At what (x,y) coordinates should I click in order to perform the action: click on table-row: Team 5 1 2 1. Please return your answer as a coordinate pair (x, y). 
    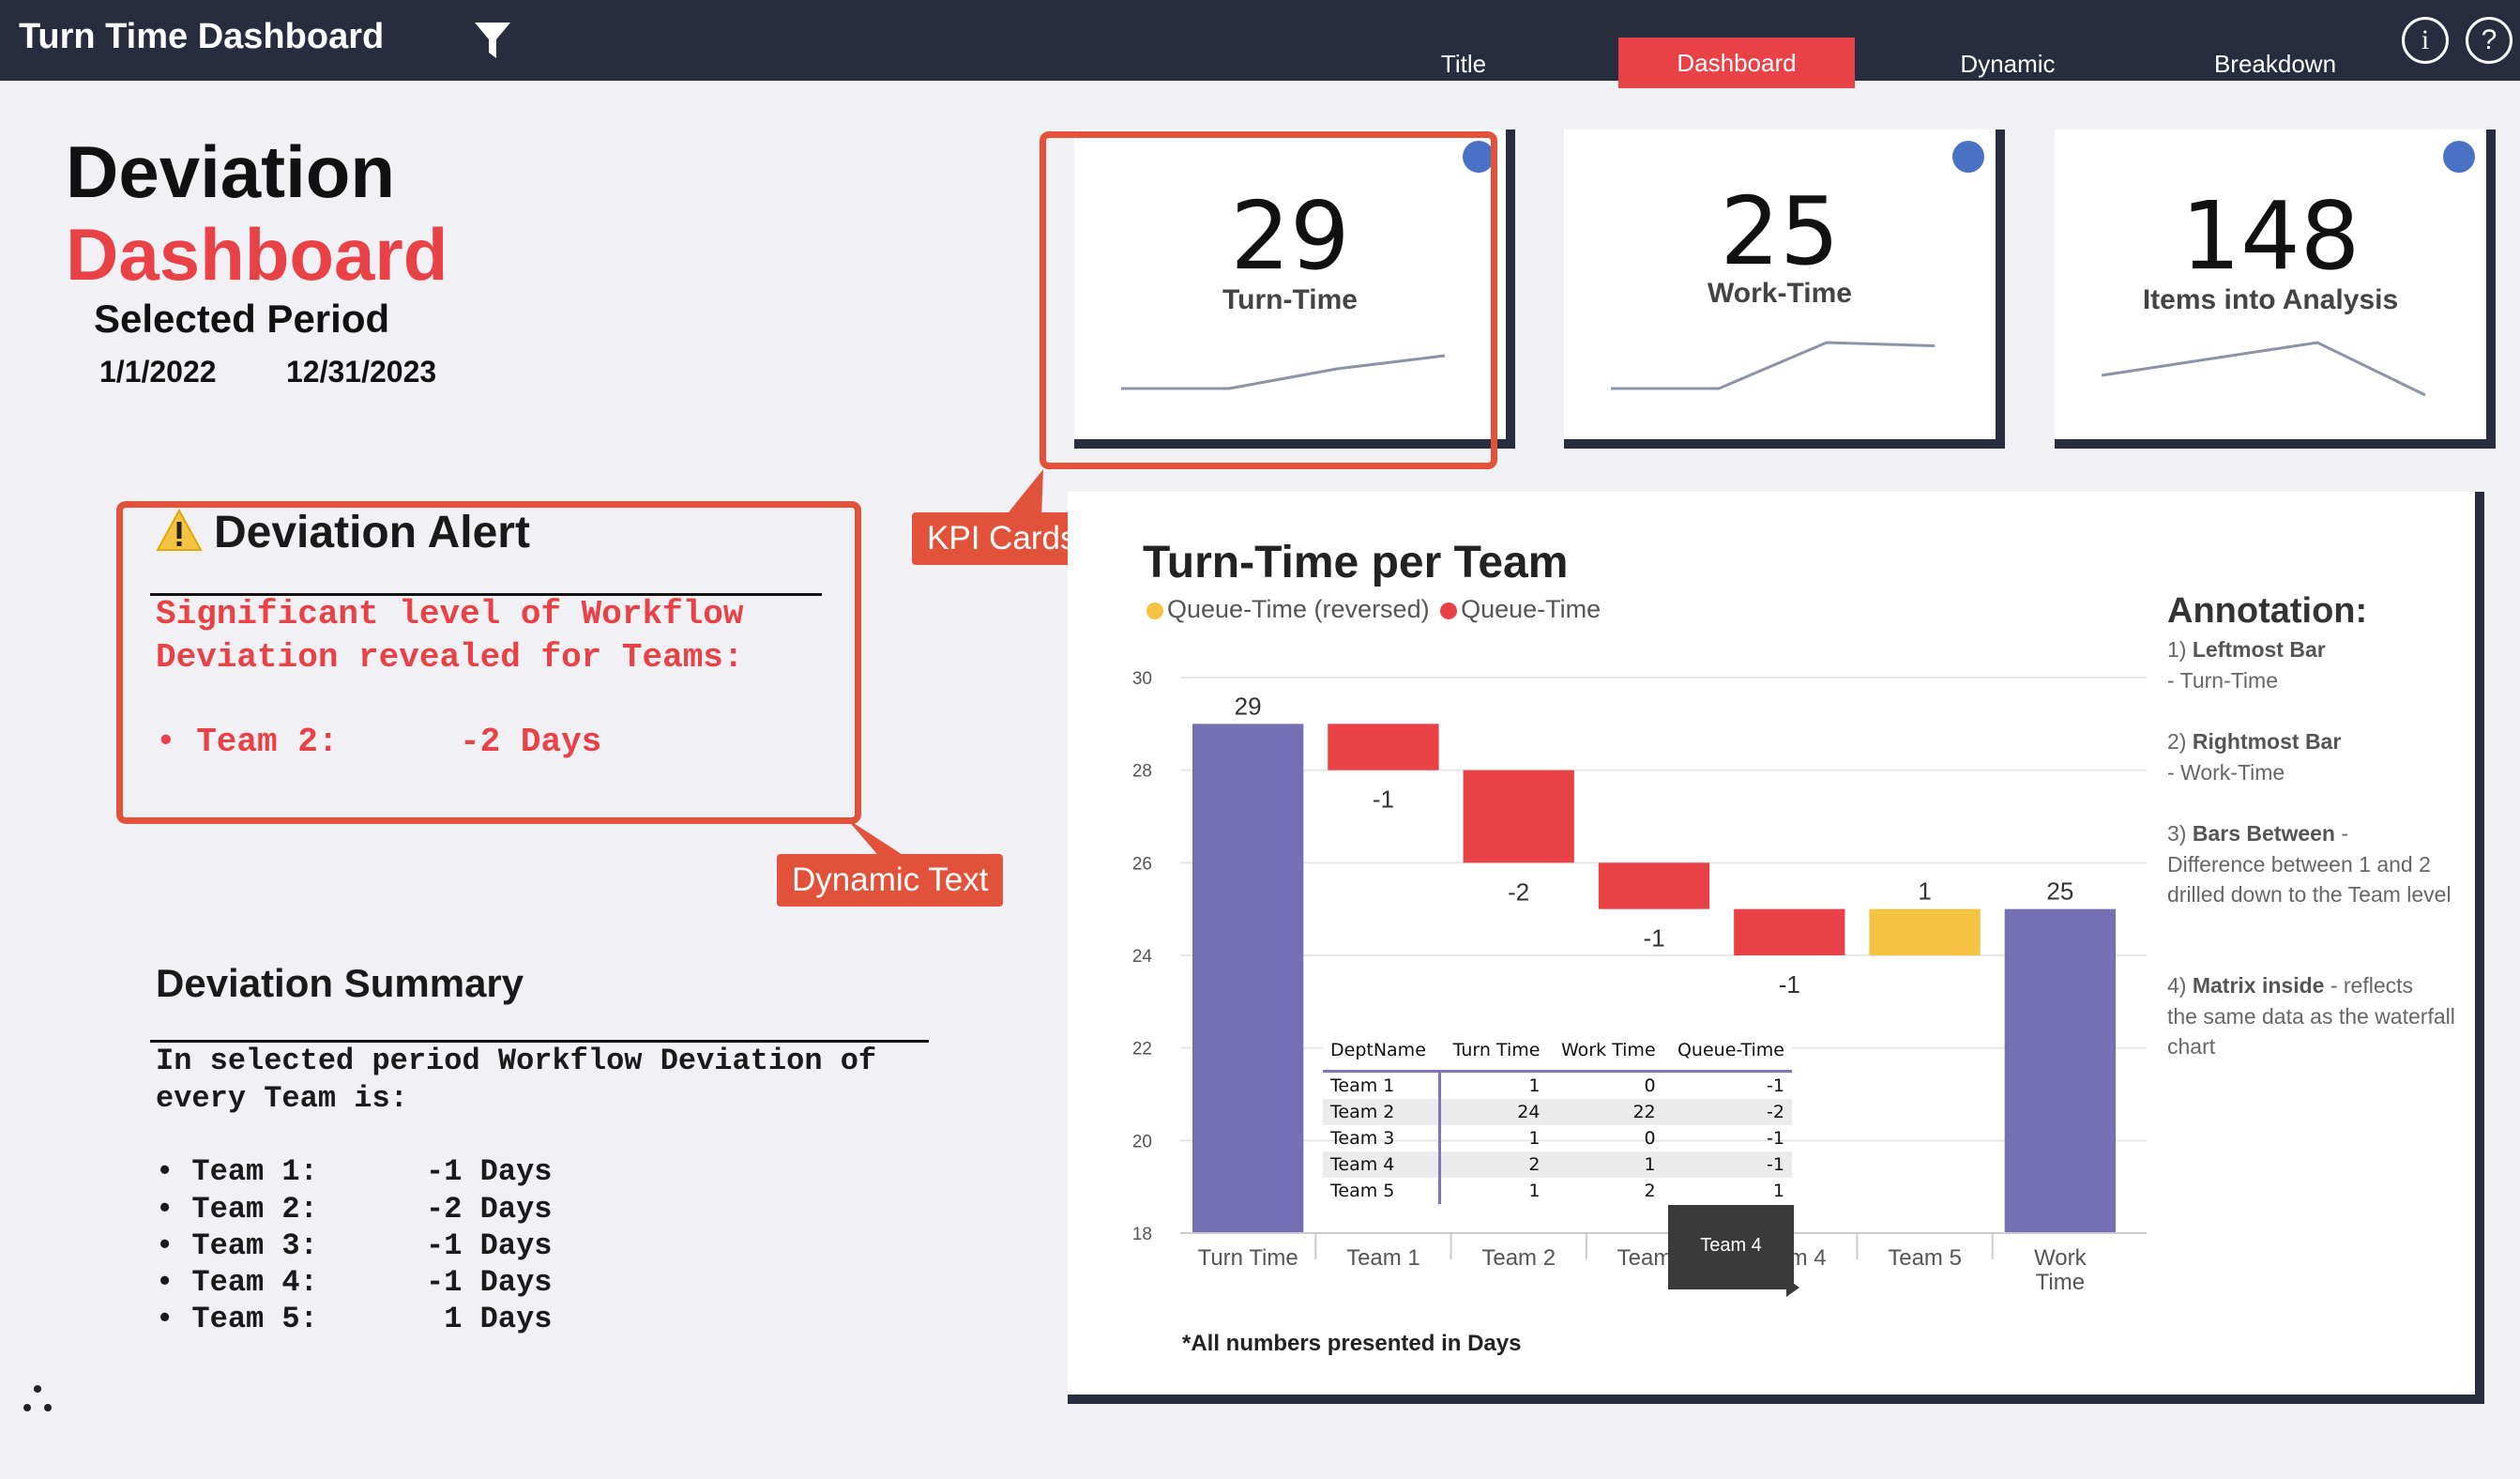
    Looking at the image, I should click on (1557, 1191).